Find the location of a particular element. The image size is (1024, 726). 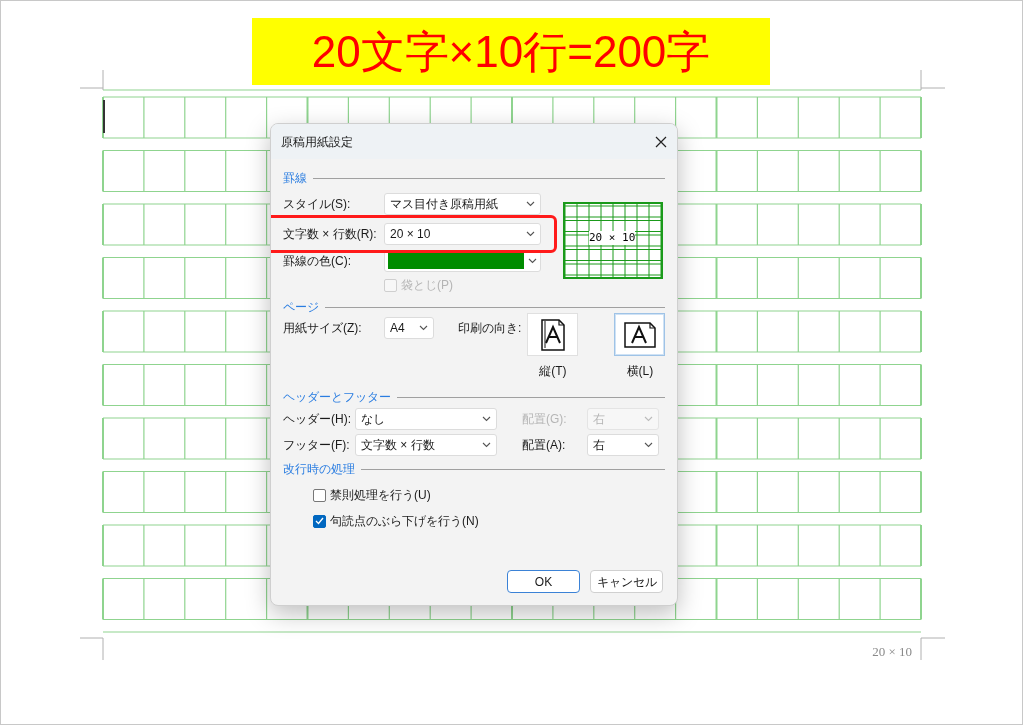

dropdown: 文字数 × 行数 is located at coordinates (426, 445).